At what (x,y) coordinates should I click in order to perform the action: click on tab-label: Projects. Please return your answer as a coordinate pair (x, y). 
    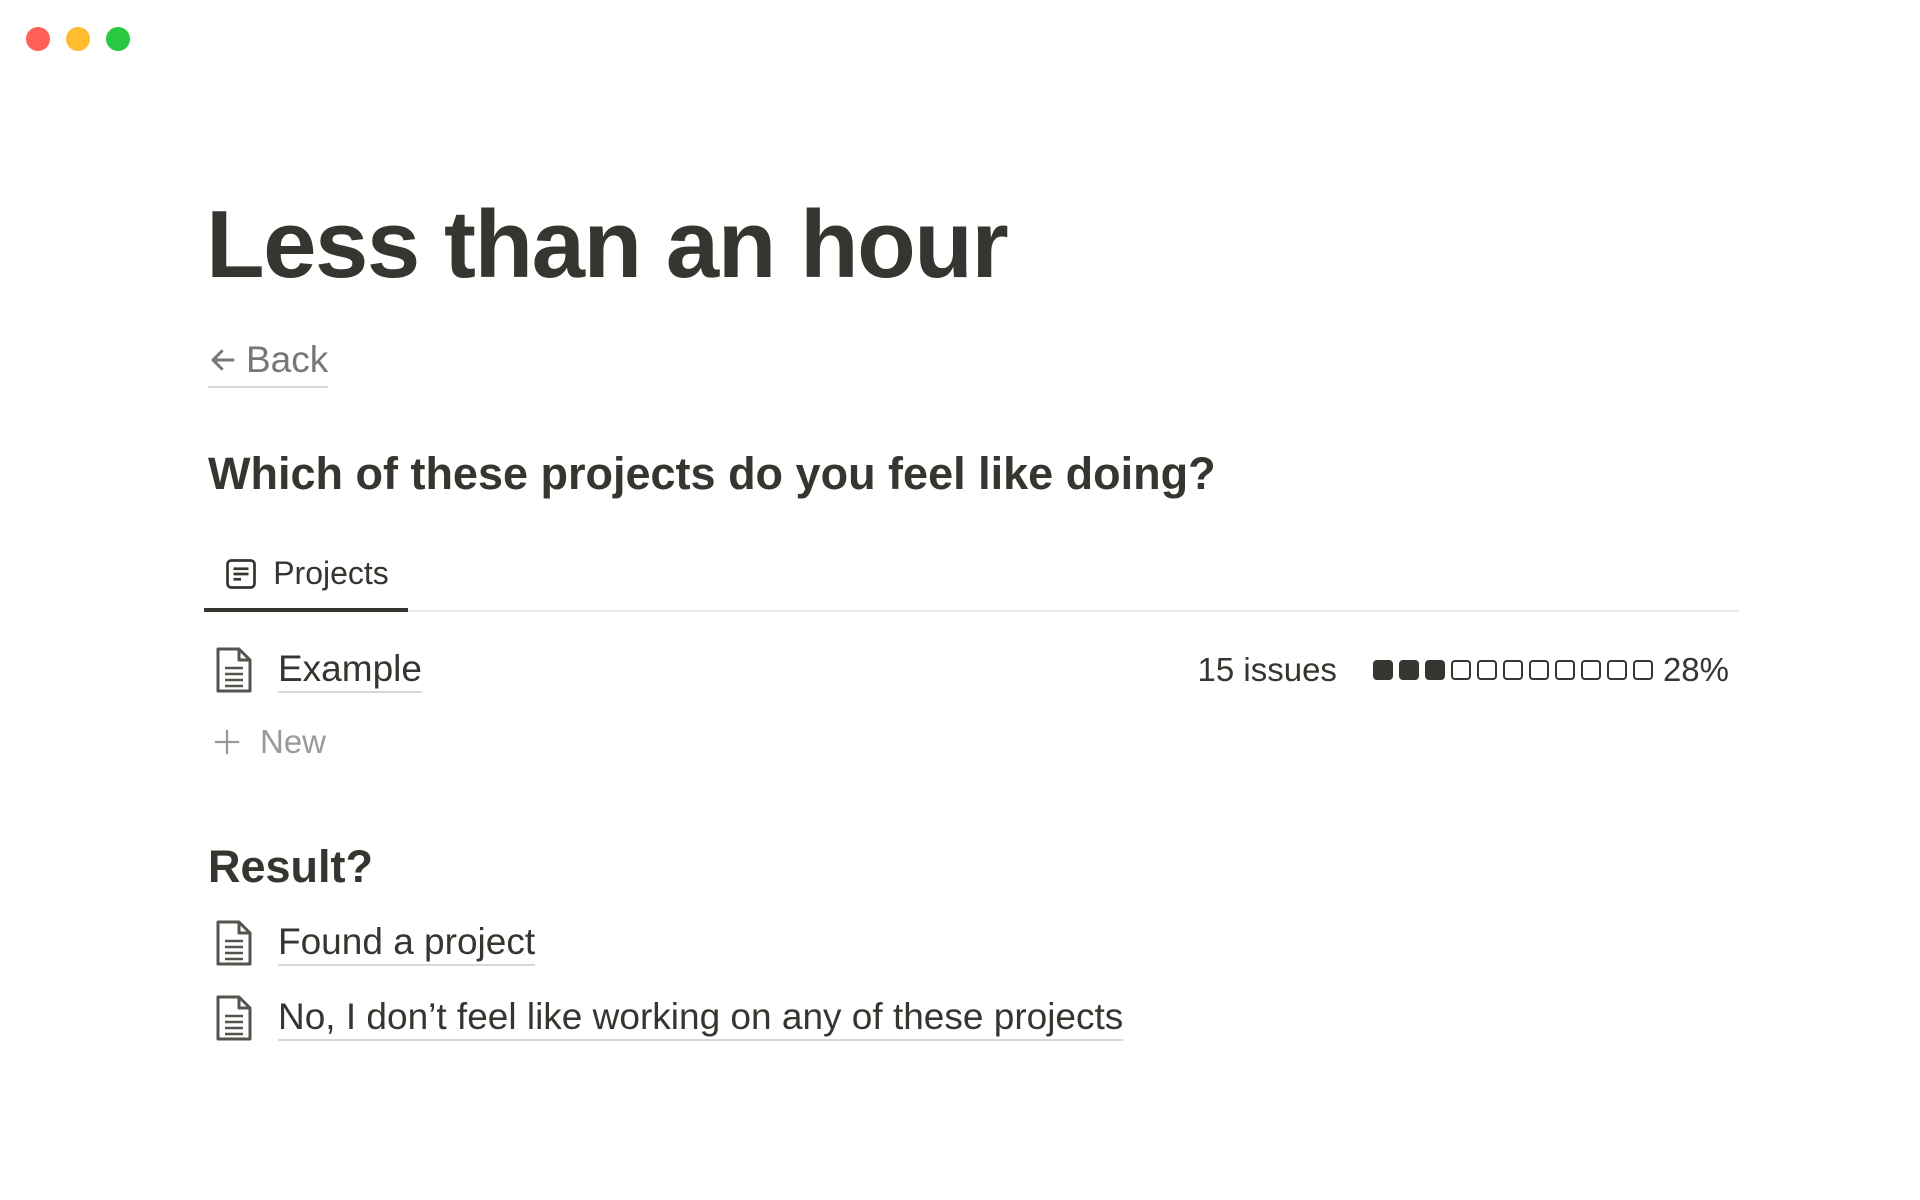
    Looking at the image, I should click on (331, 573).